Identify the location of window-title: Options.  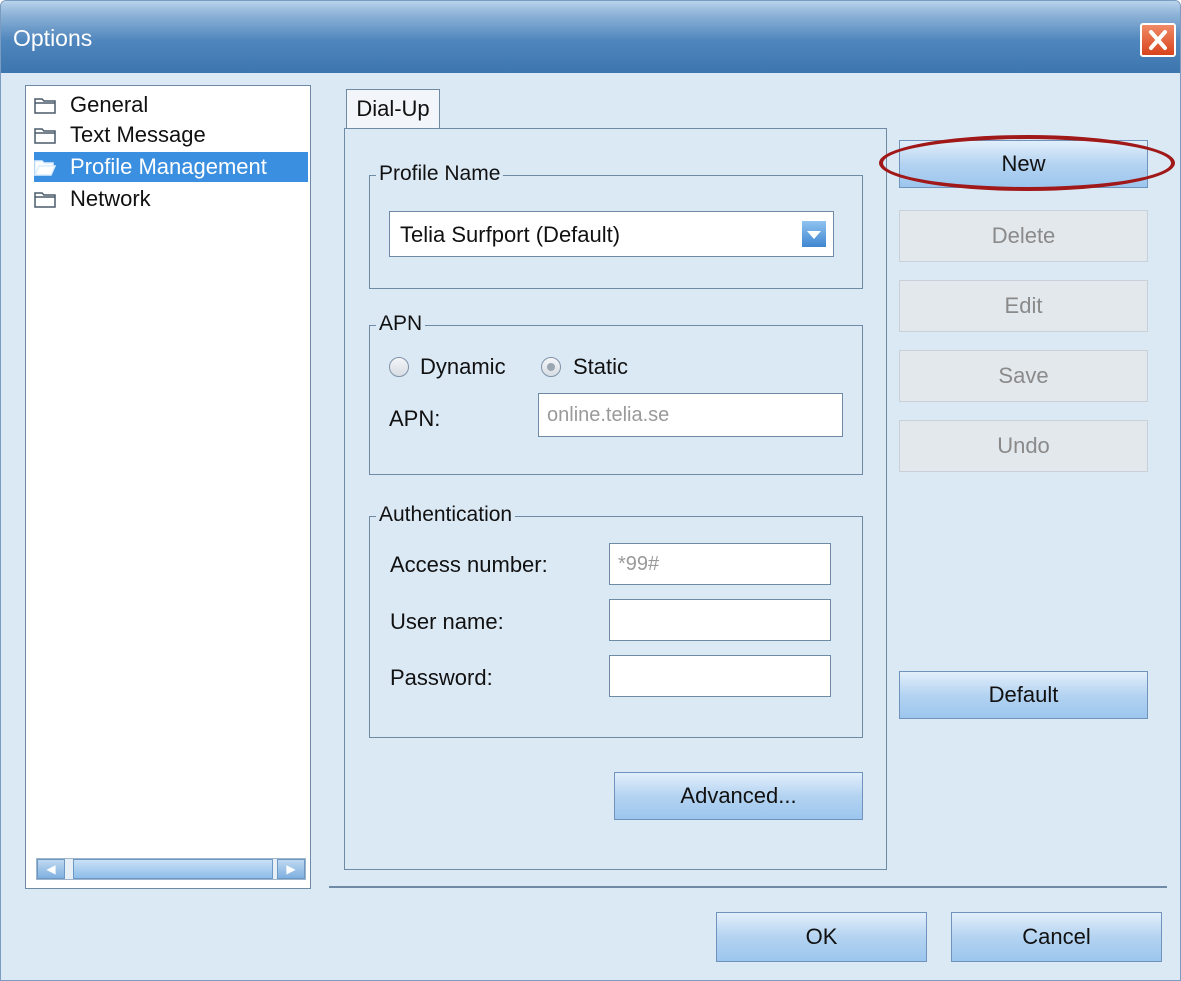
(53, 38).